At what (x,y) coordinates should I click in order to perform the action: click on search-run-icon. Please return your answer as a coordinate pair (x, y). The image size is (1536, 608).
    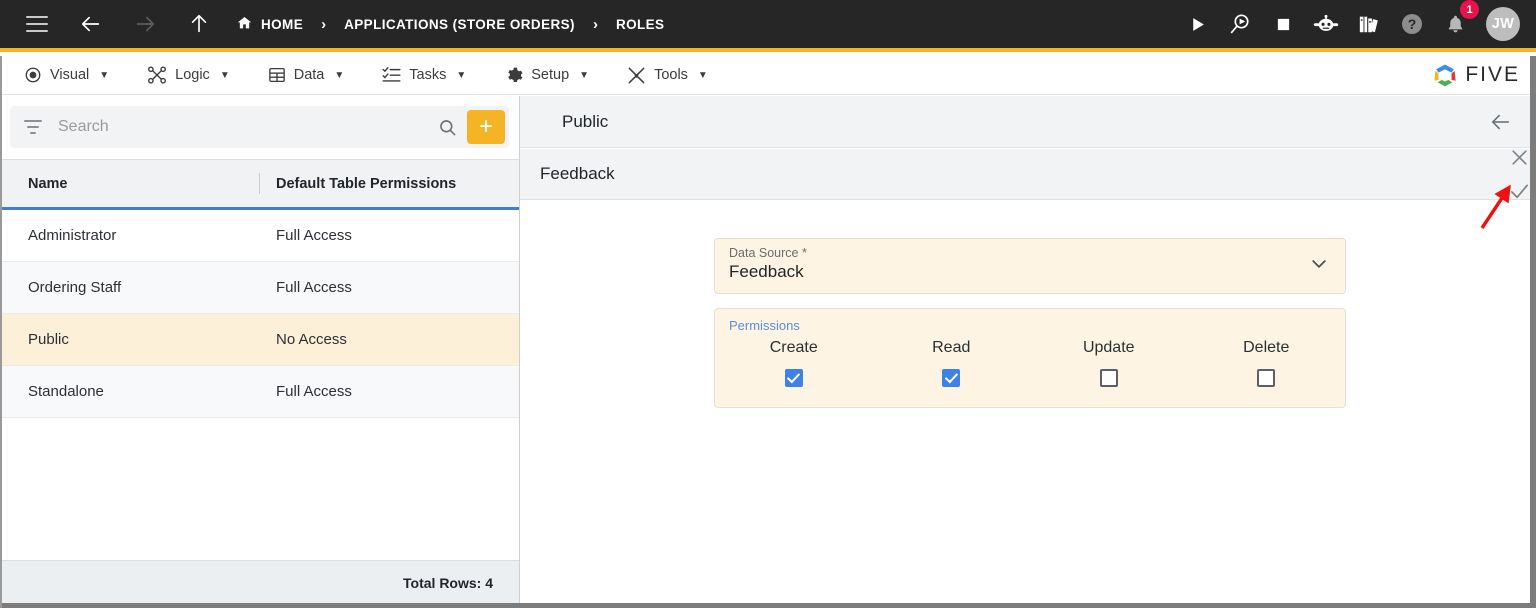
    Looking at the image, I should click on (1240, 24).